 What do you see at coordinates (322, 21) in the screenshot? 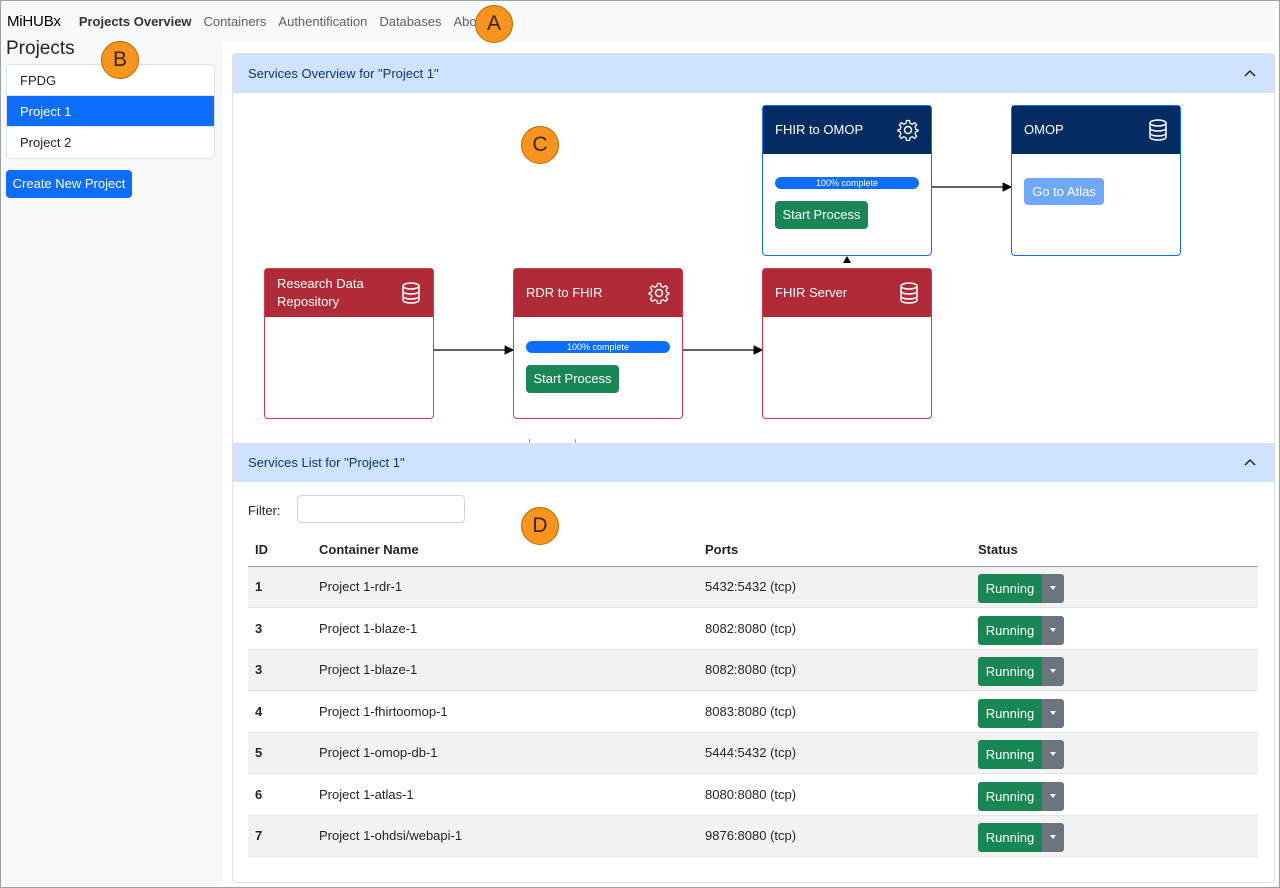
I see `nav-authentification: Authentification` at bounding box center [322, 21].